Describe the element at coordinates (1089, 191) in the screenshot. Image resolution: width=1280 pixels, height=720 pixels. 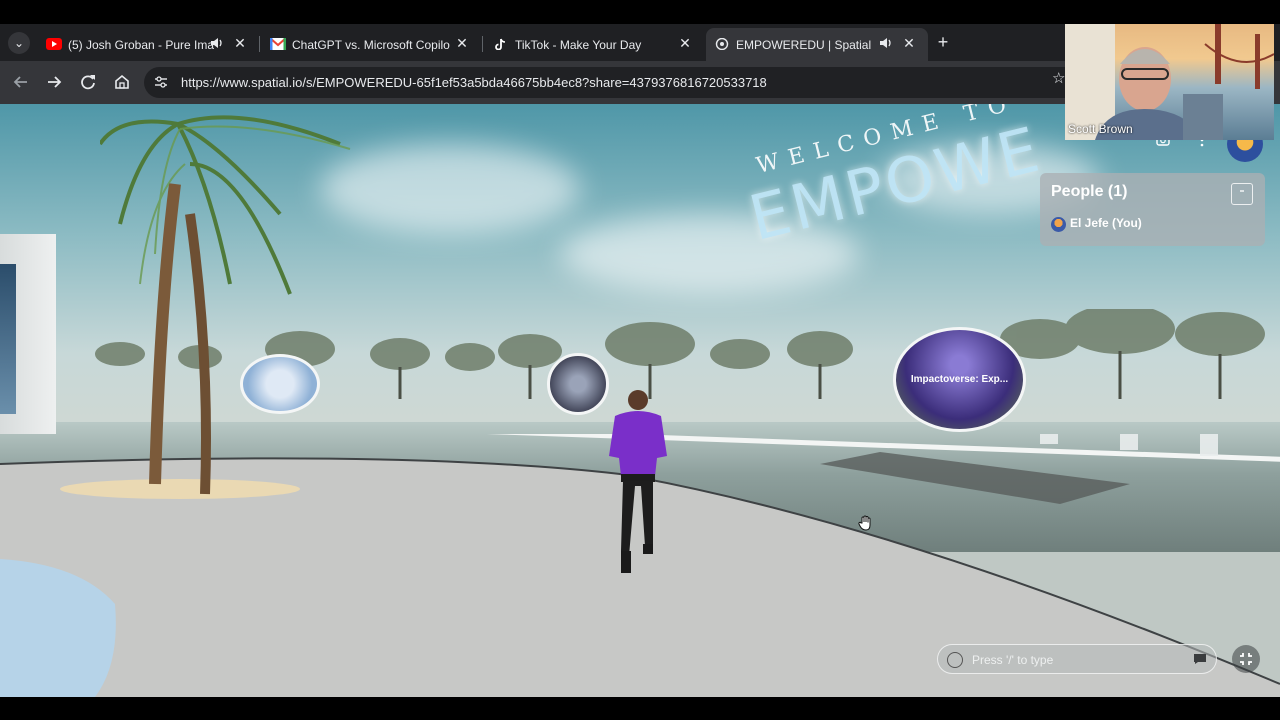
I see `people-panel-title: People (1)` at that location.